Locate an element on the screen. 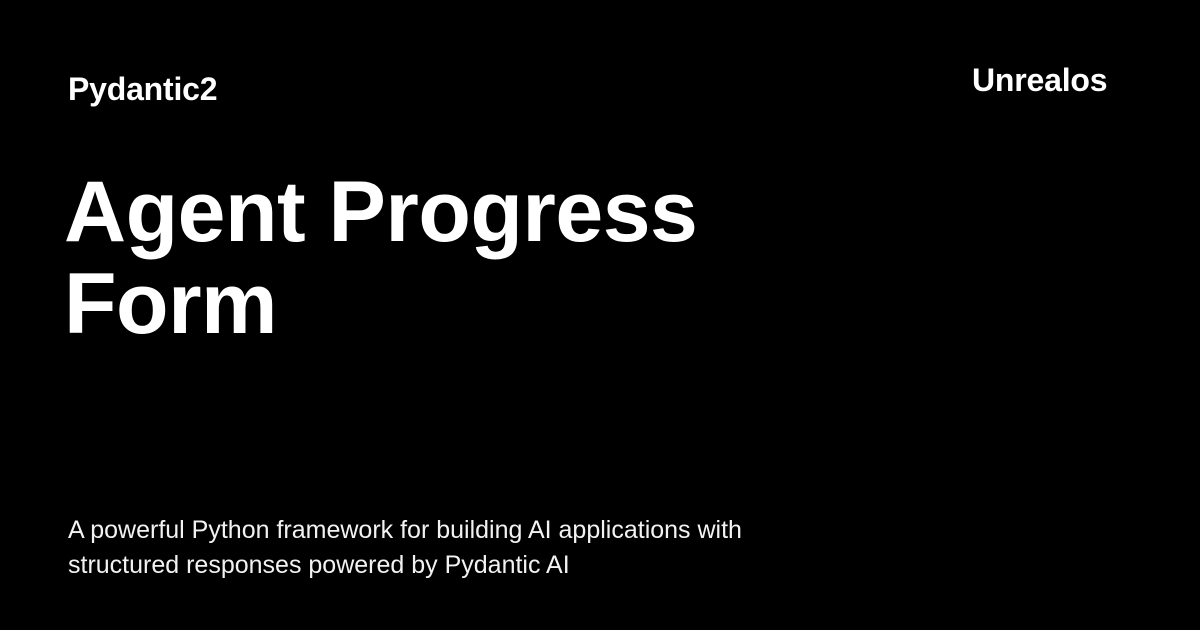 This screenshot has height=630, width=1200. title-line-1: Agent Progress is located at coordinates (381, 212).